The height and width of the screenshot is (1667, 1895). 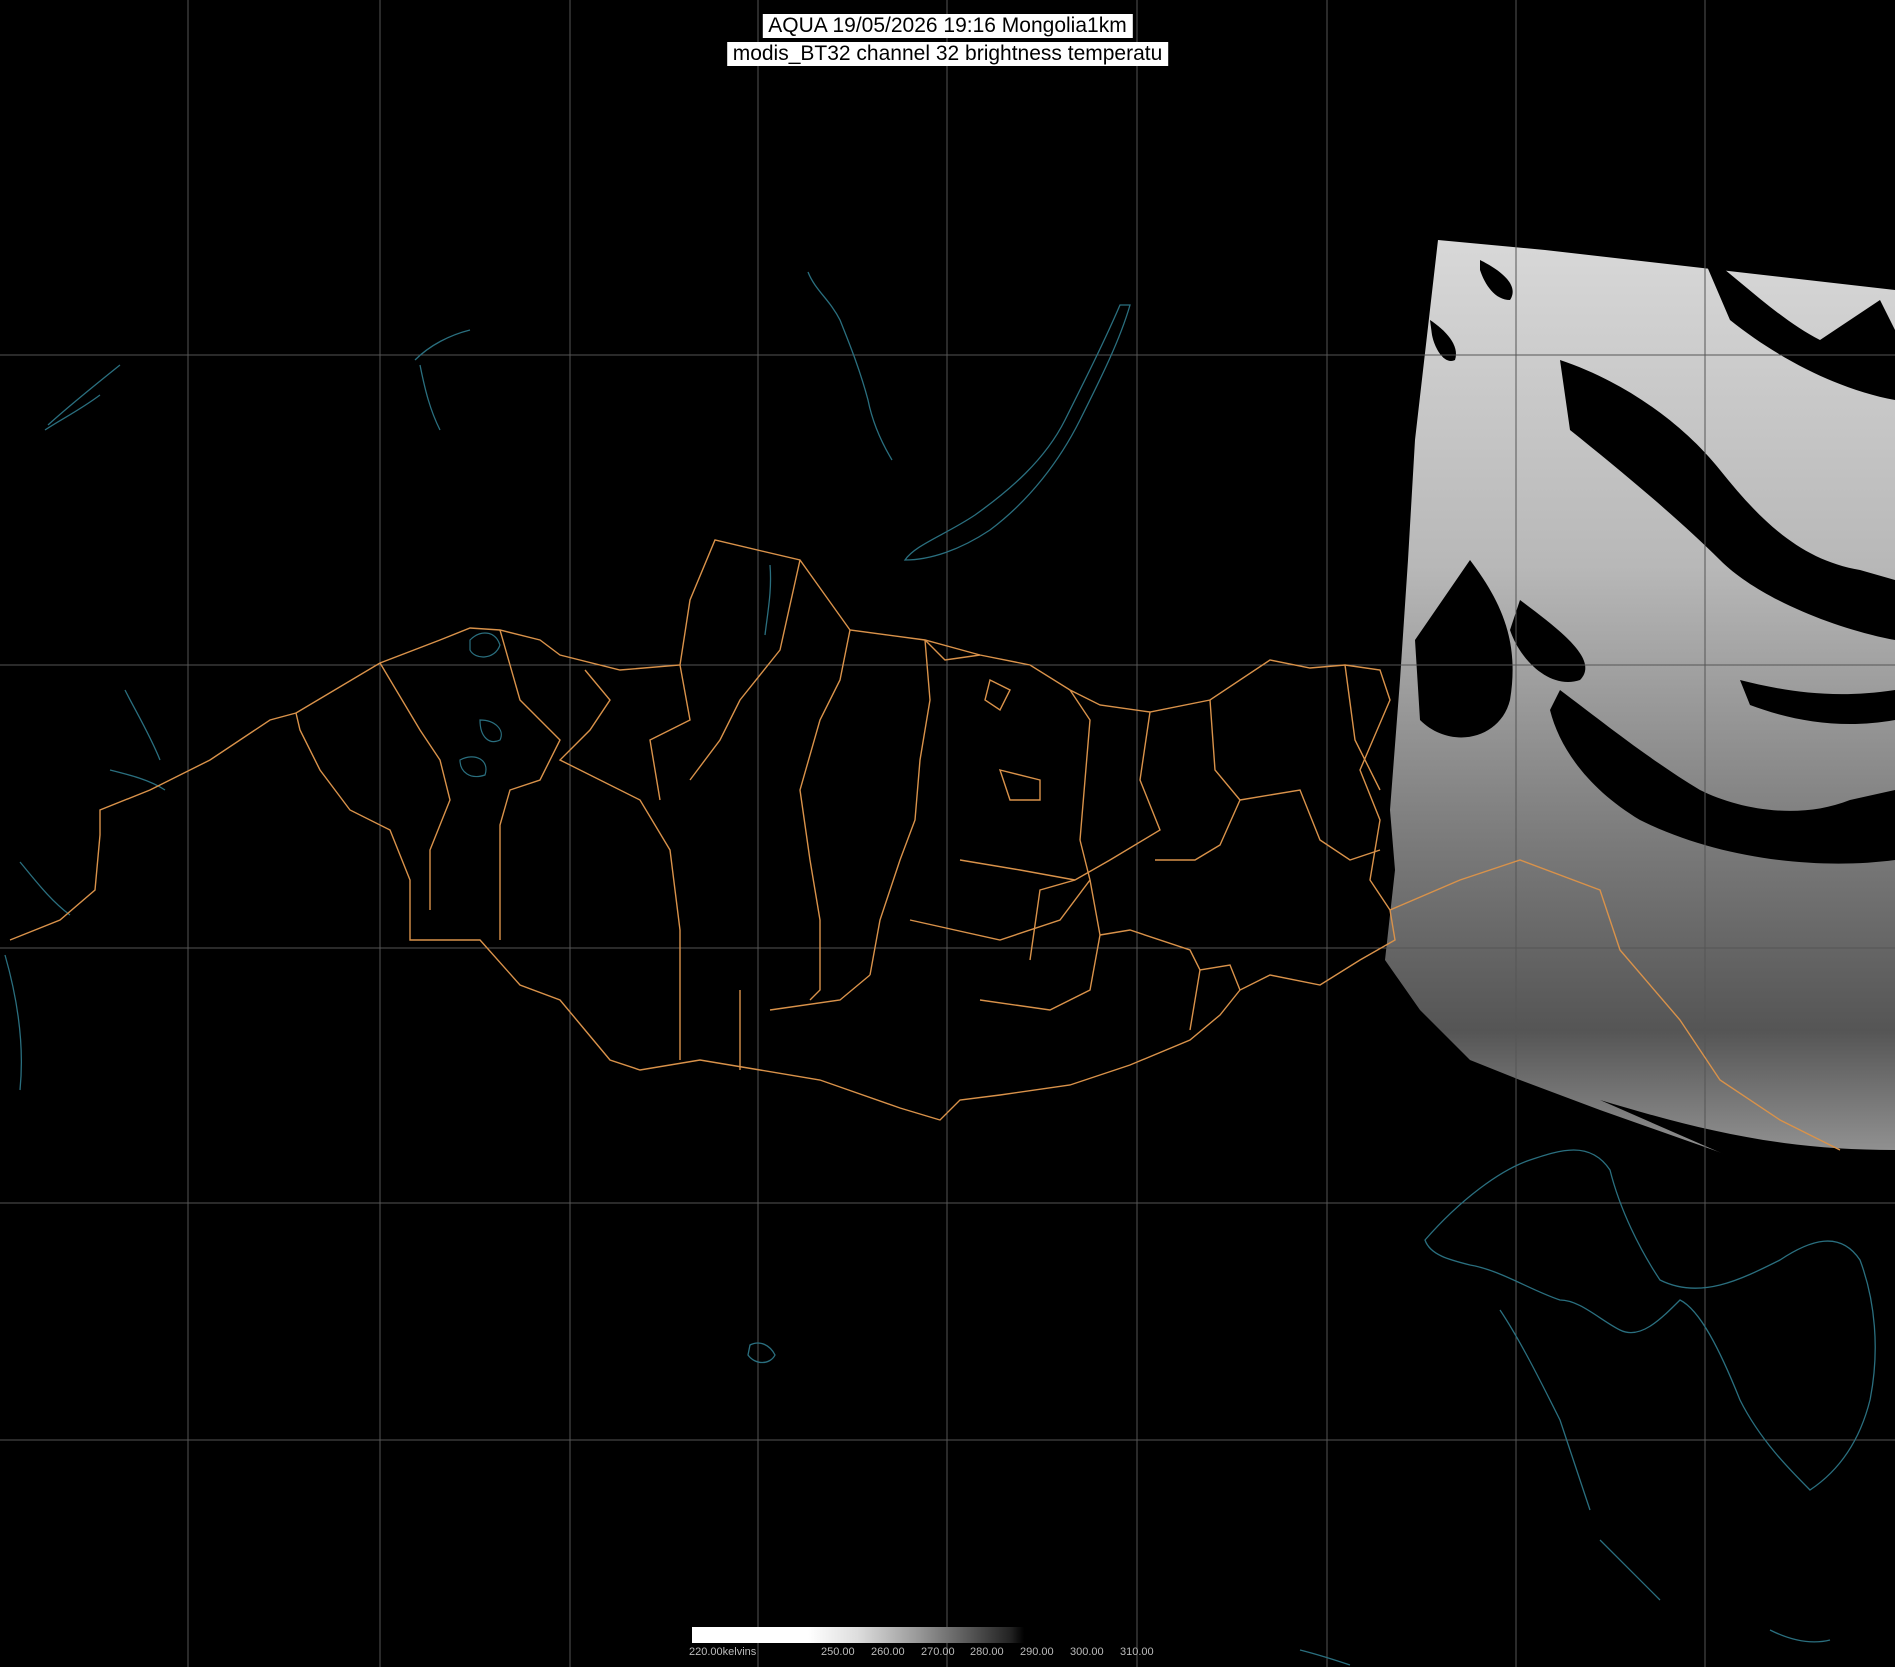 What do you see at coordinates (37, 976) in the screenshot?
I see `west-edge` at bounding box center [37, 976].